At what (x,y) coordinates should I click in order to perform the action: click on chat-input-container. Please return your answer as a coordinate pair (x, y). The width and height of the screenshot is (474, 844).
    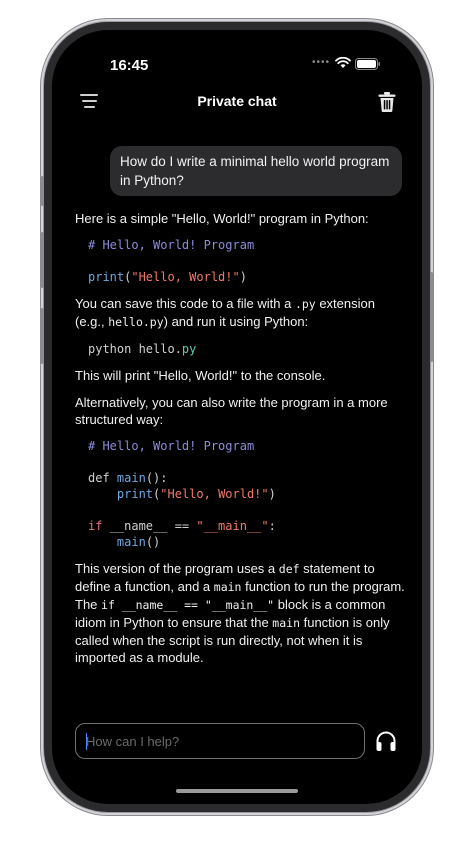
    Looking at the image, I should click on (229, 741).